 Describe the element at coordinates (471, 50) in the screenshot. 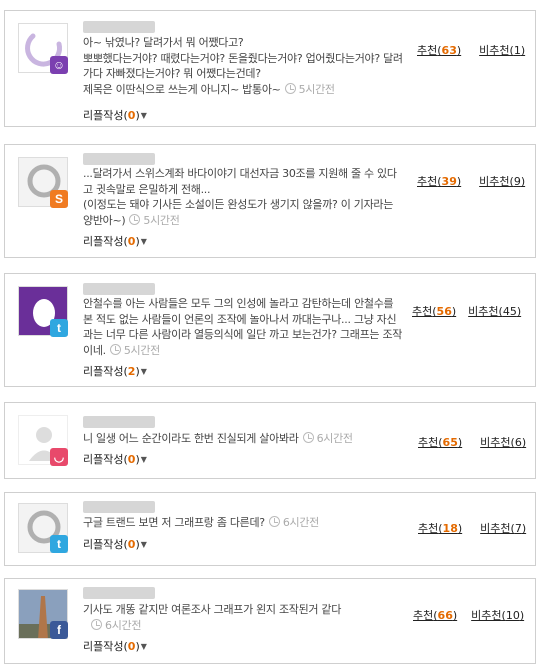

I see `vote-box: 추천(63) 비추천(1)` at that location.